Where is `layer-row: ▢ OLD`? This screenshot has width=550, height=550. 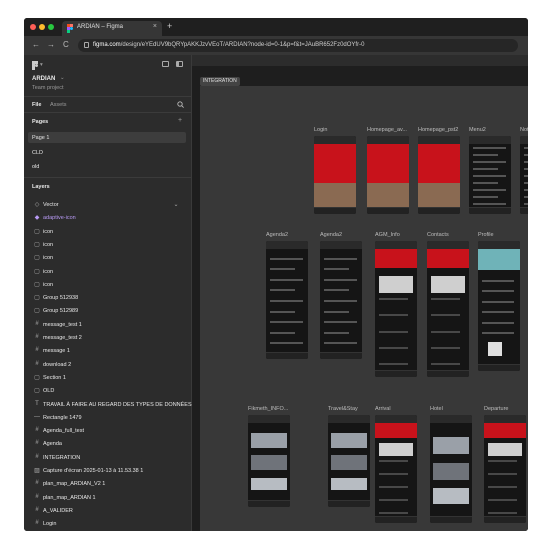
layer-row: ▢ OLD is located at coordinates (107, 390).